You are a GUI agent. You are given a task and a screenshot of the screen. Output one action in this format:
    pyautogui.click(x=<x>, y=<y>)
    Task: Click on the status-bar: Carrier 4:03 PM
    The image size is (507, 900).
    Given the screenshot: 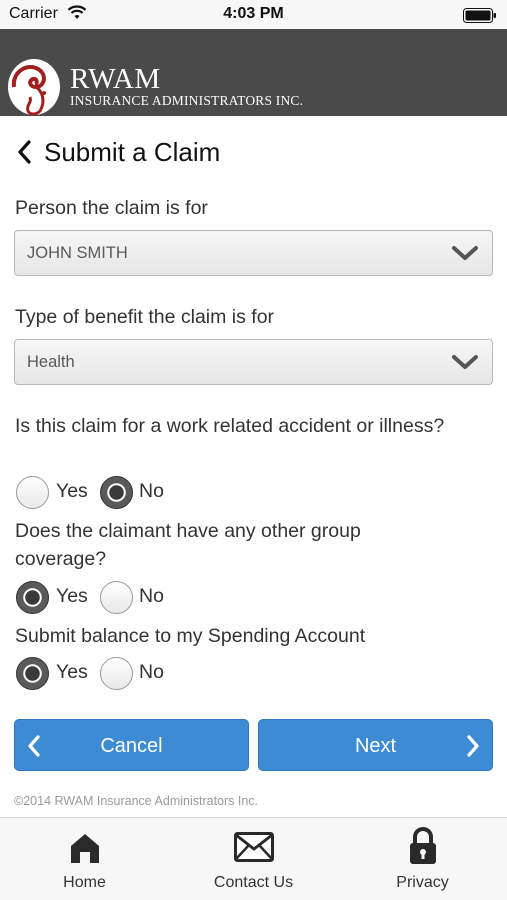 What is the action you would take?
    pyautogui.click(x=253, y=14)
    